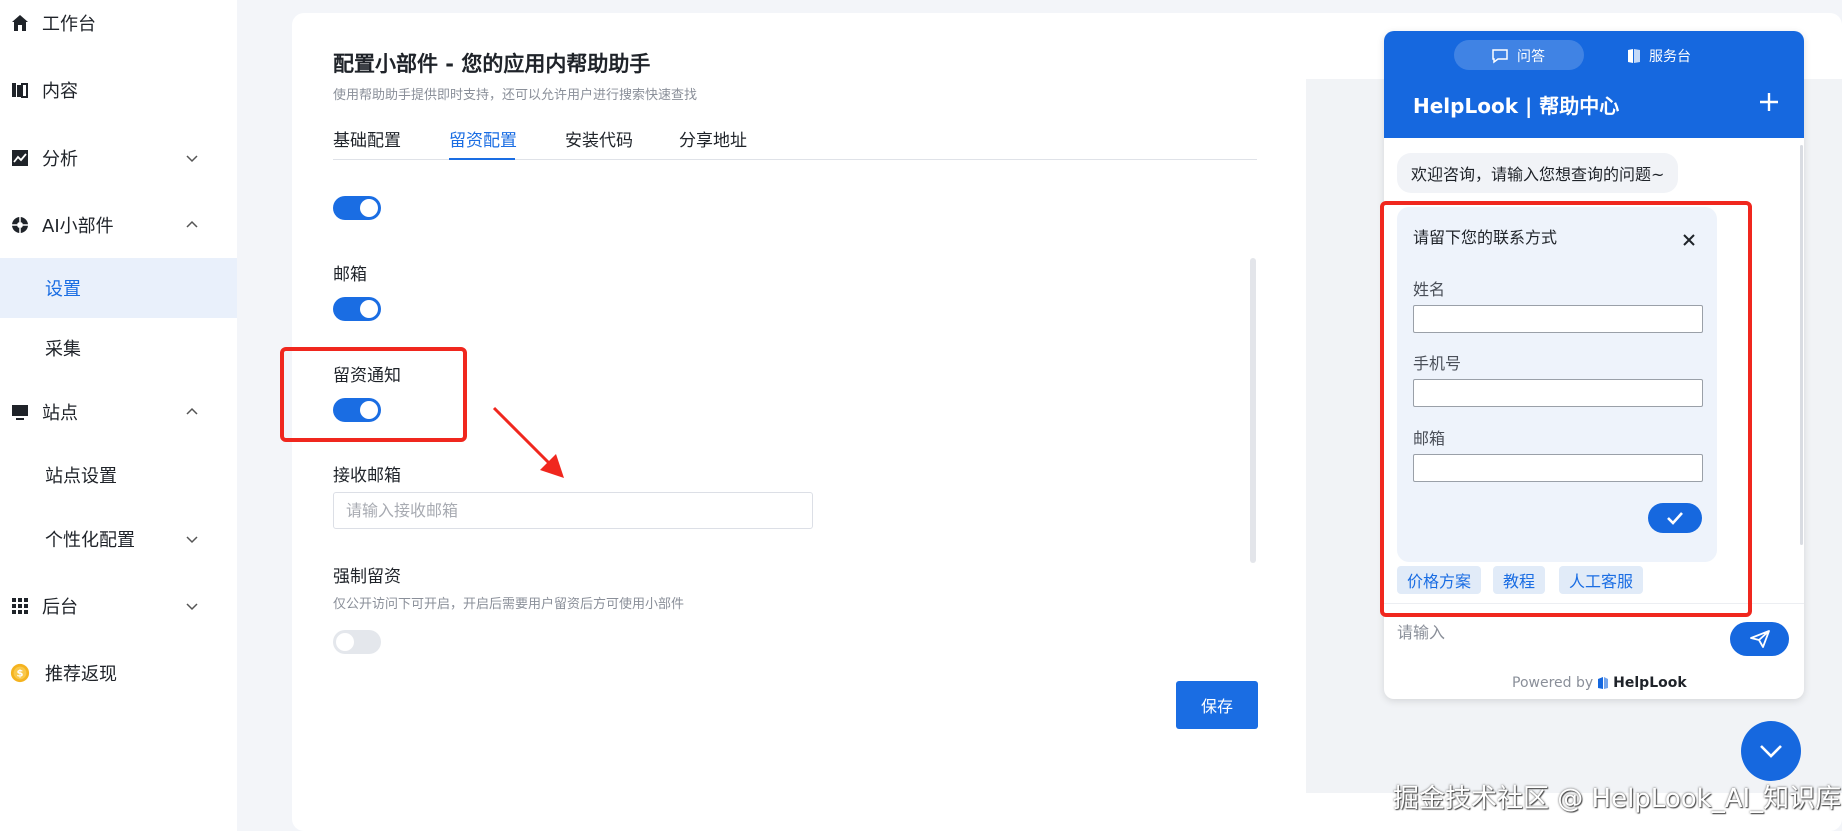  Describe the element at coordinates (1650, 683) in the screenshot. I see `powered-by-brand: HelpLook` at that location.